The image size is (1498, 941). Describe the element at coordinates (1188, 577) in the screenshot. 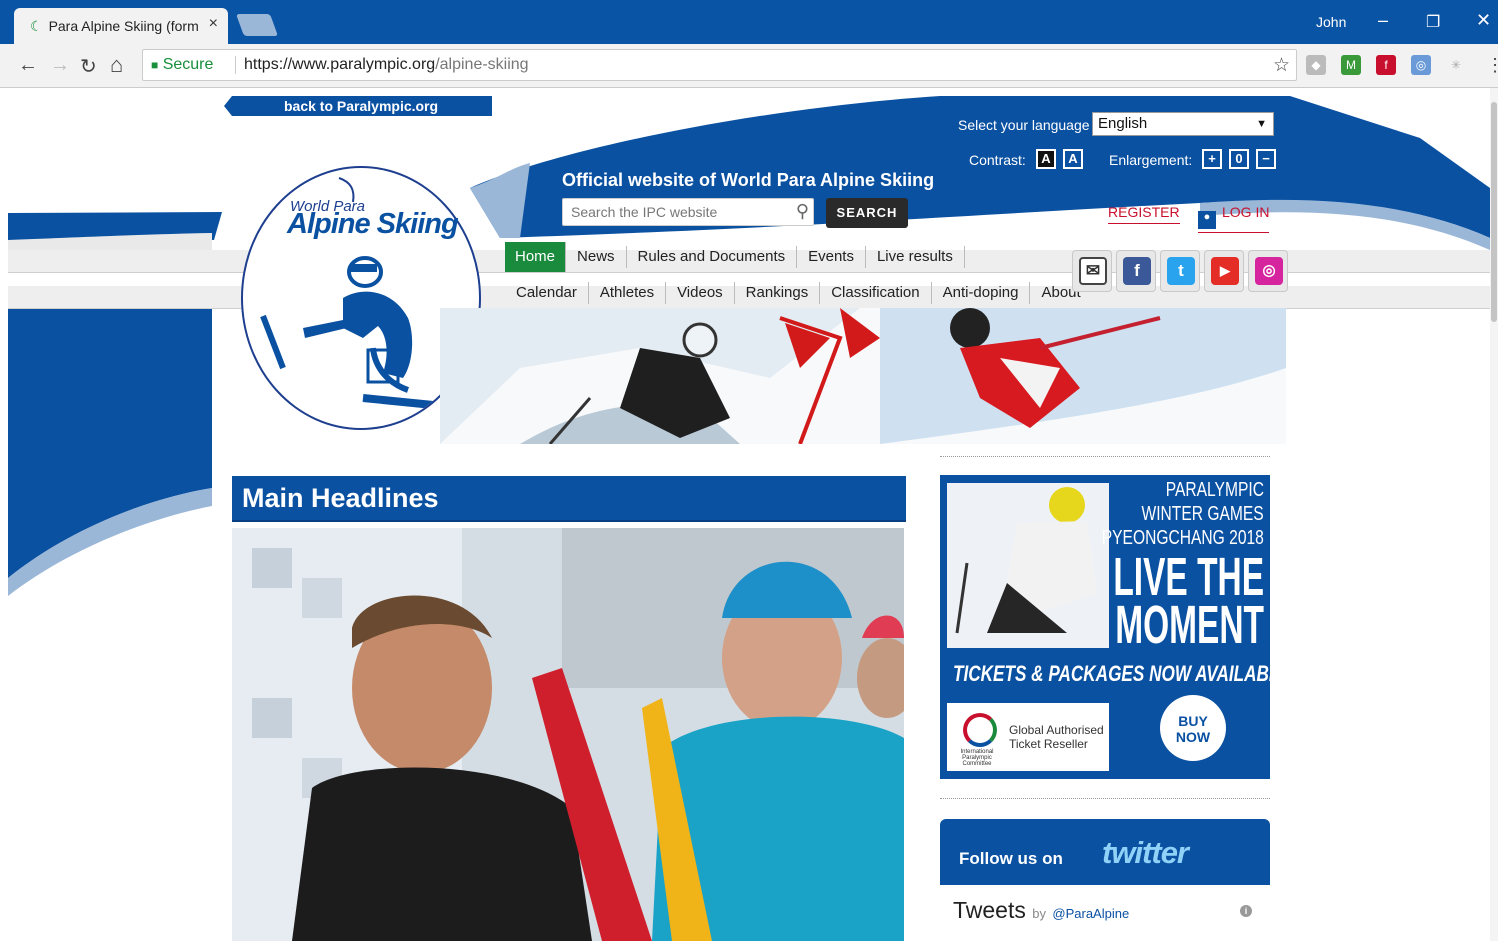

I see `ad-live-the: LIVE THE` at that location.